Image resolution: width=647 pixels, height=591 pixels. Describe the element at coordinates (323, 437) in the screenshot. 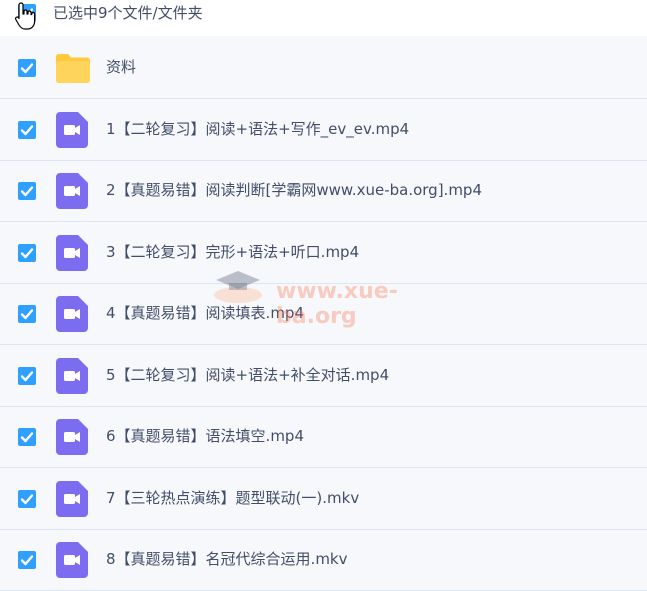

I see `file-row: 6【真题易错】语法填空.mp4` at that location.